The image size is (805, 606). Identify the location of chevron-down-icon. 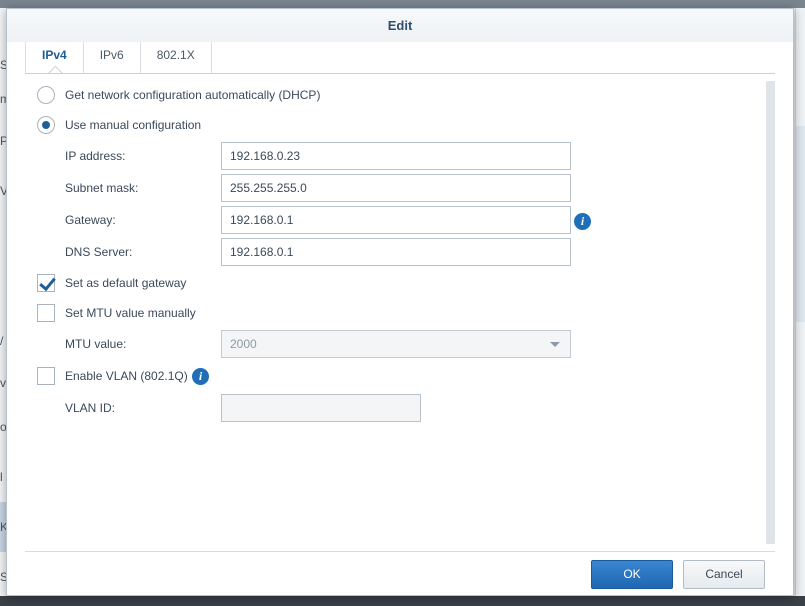
(555, 344).